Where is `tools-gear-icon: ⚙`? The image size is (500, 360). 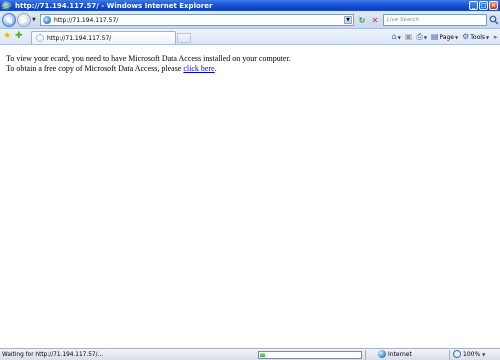 tools-gear-icon: ⚙ is located at coordinates (466, 36).